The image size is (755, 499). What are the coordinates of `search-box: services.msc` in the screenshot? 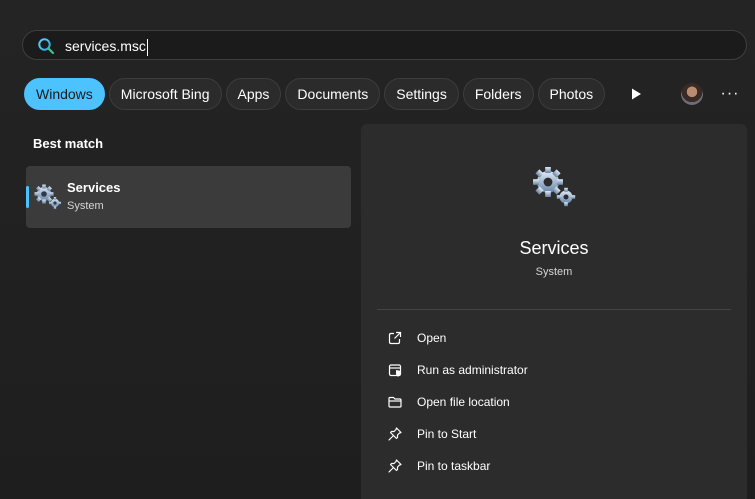 It's located at (384, 45).